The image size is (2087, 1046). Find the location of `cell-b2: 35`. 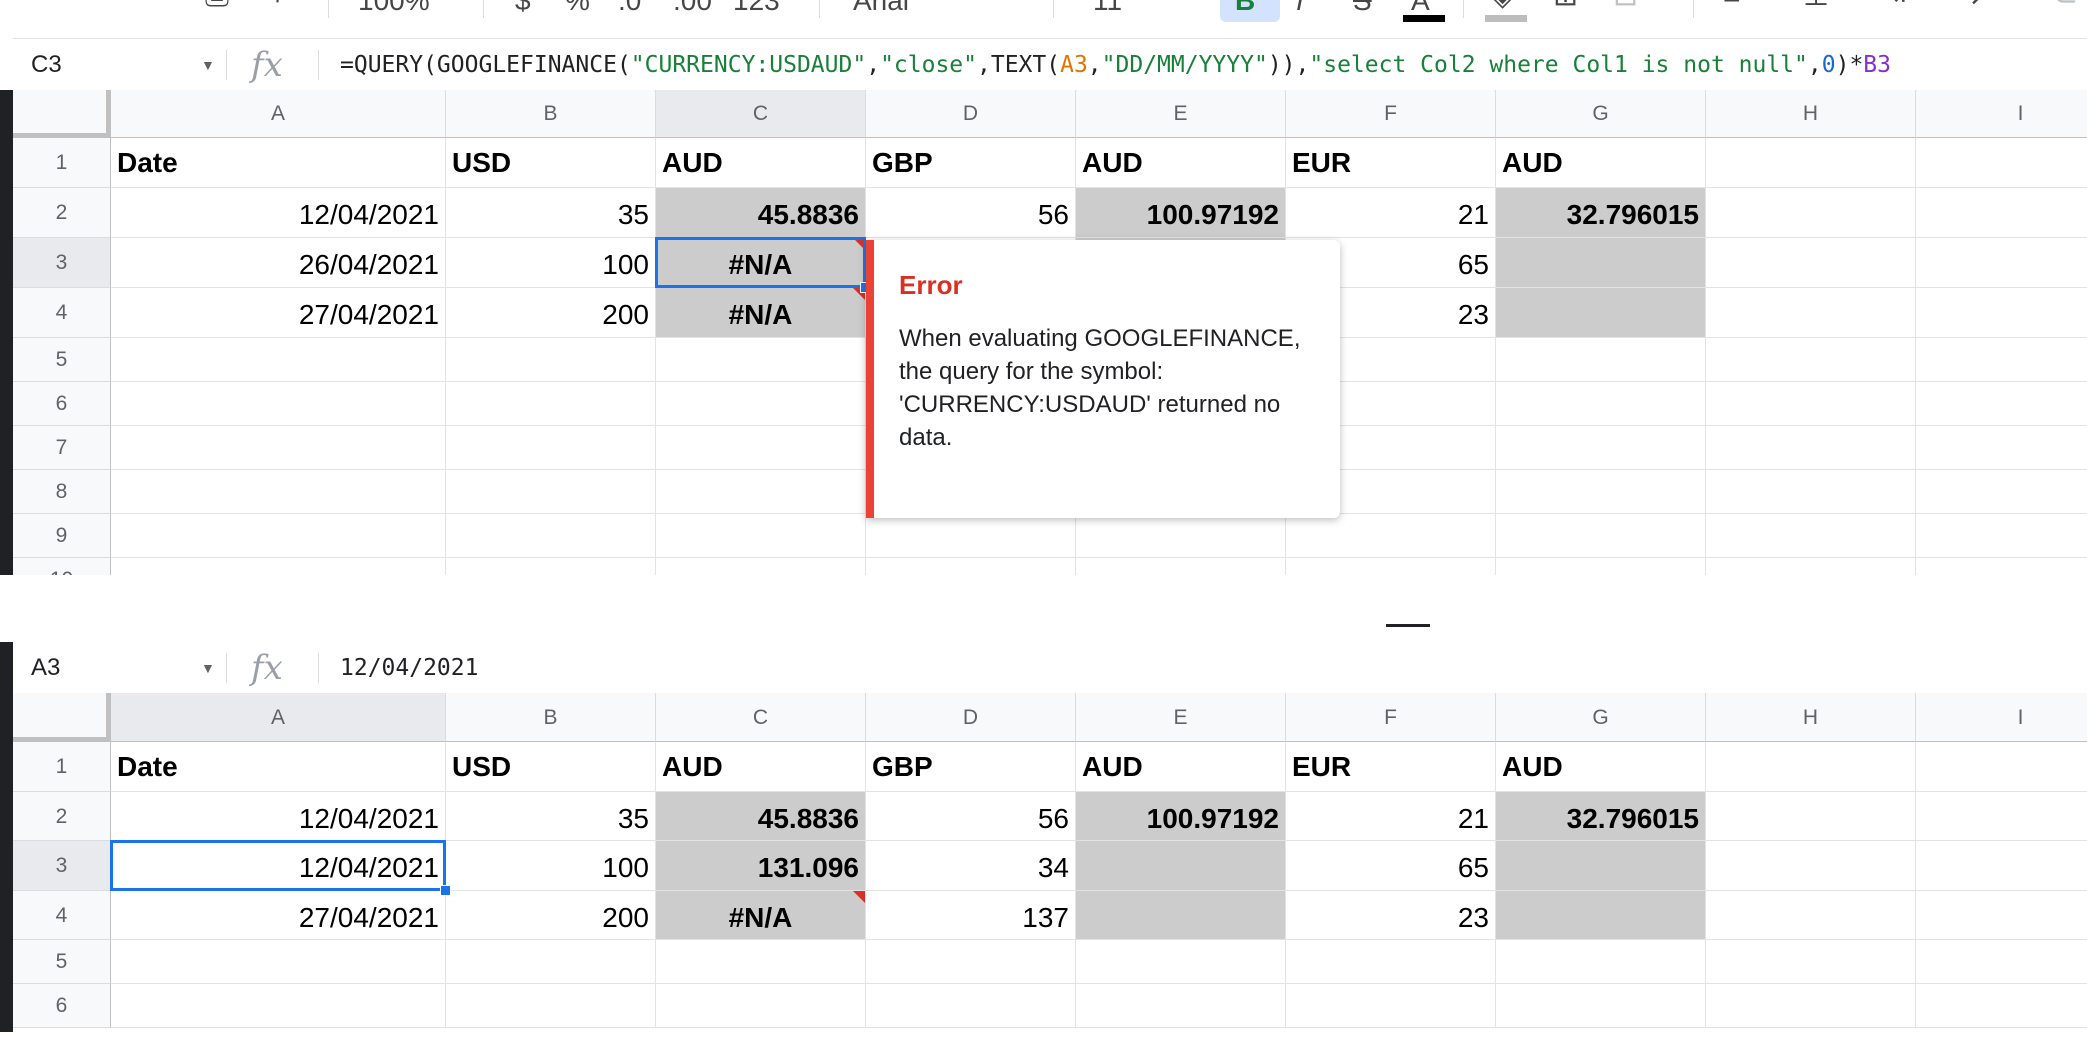

cell-b2: 35 is located at coordinates (551, 816).